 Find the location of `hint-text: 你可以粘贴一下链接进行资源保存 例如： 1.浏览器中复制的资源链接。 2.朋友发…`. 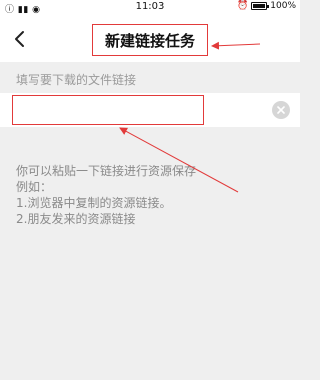

hint-text: 你可以粘贴一下链接进行资源保存 例如： 1.浏览器中复制的资源链接。 2.朋友发… is located at coordinates (106, 195).